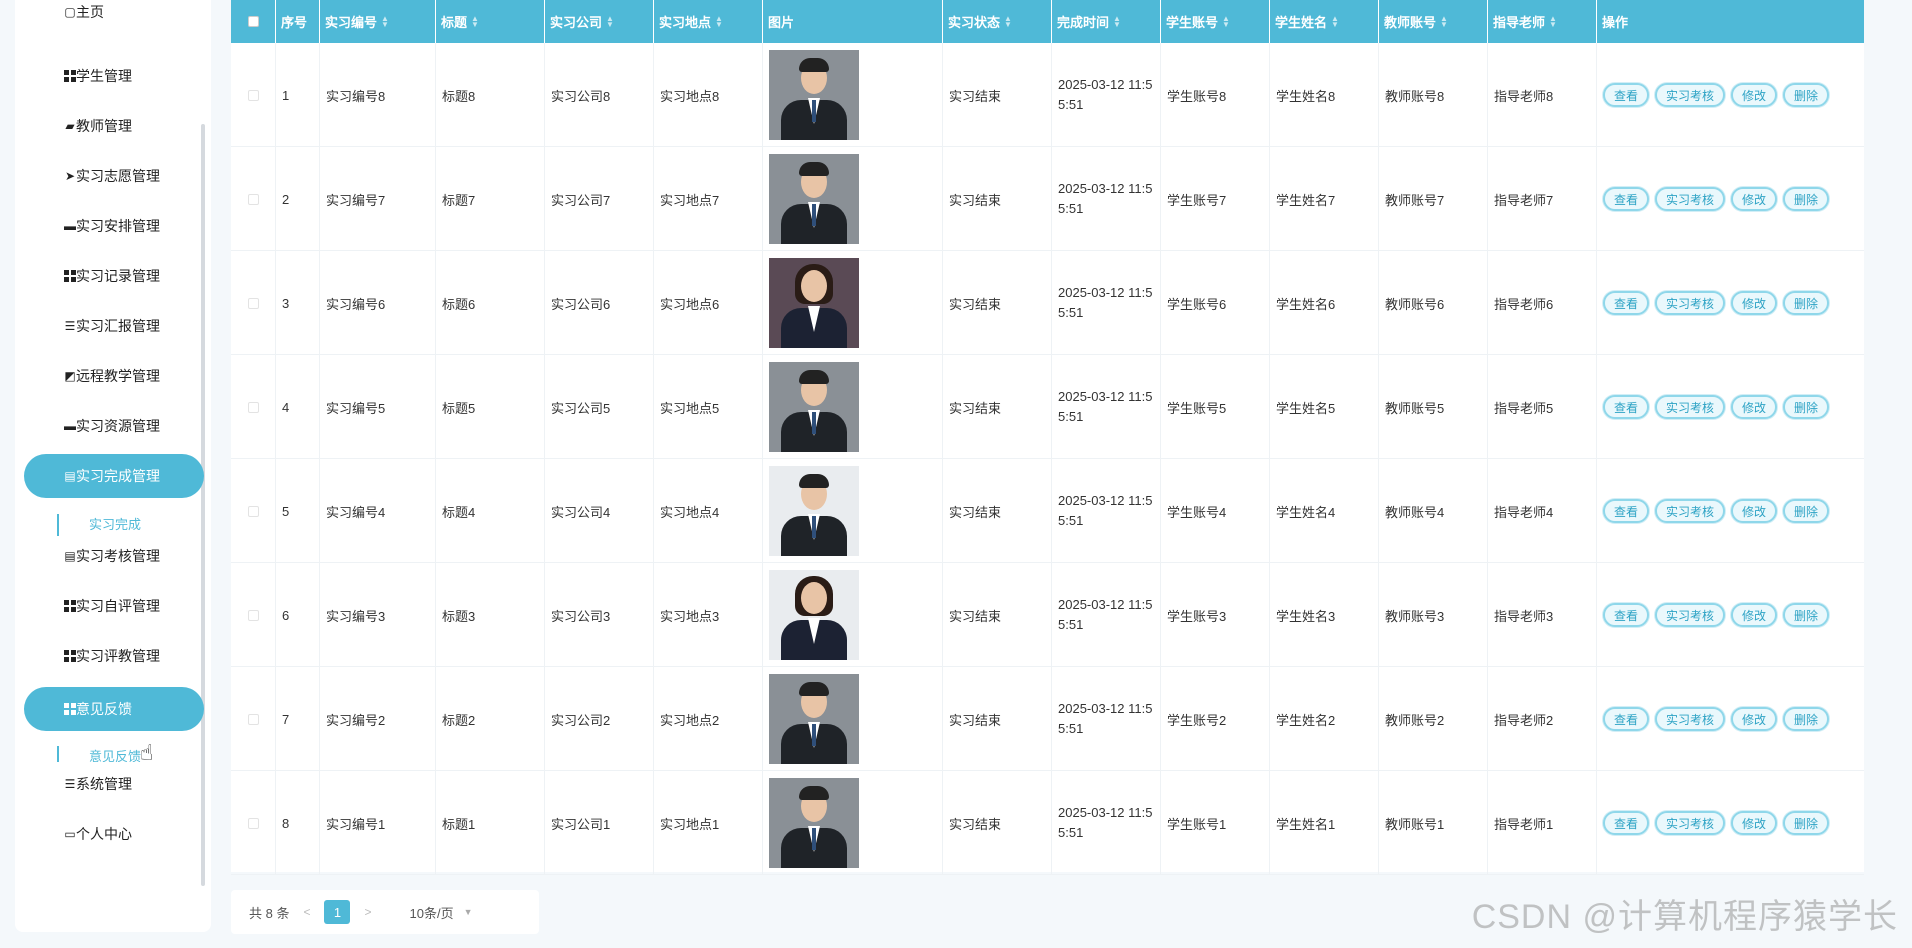 This screenshot has width=1912, height=948. Describe the element at coordinates (1433, 21) in the screenshot. I see `column-header-11: 教师账号 ▲ ▼` at that location.